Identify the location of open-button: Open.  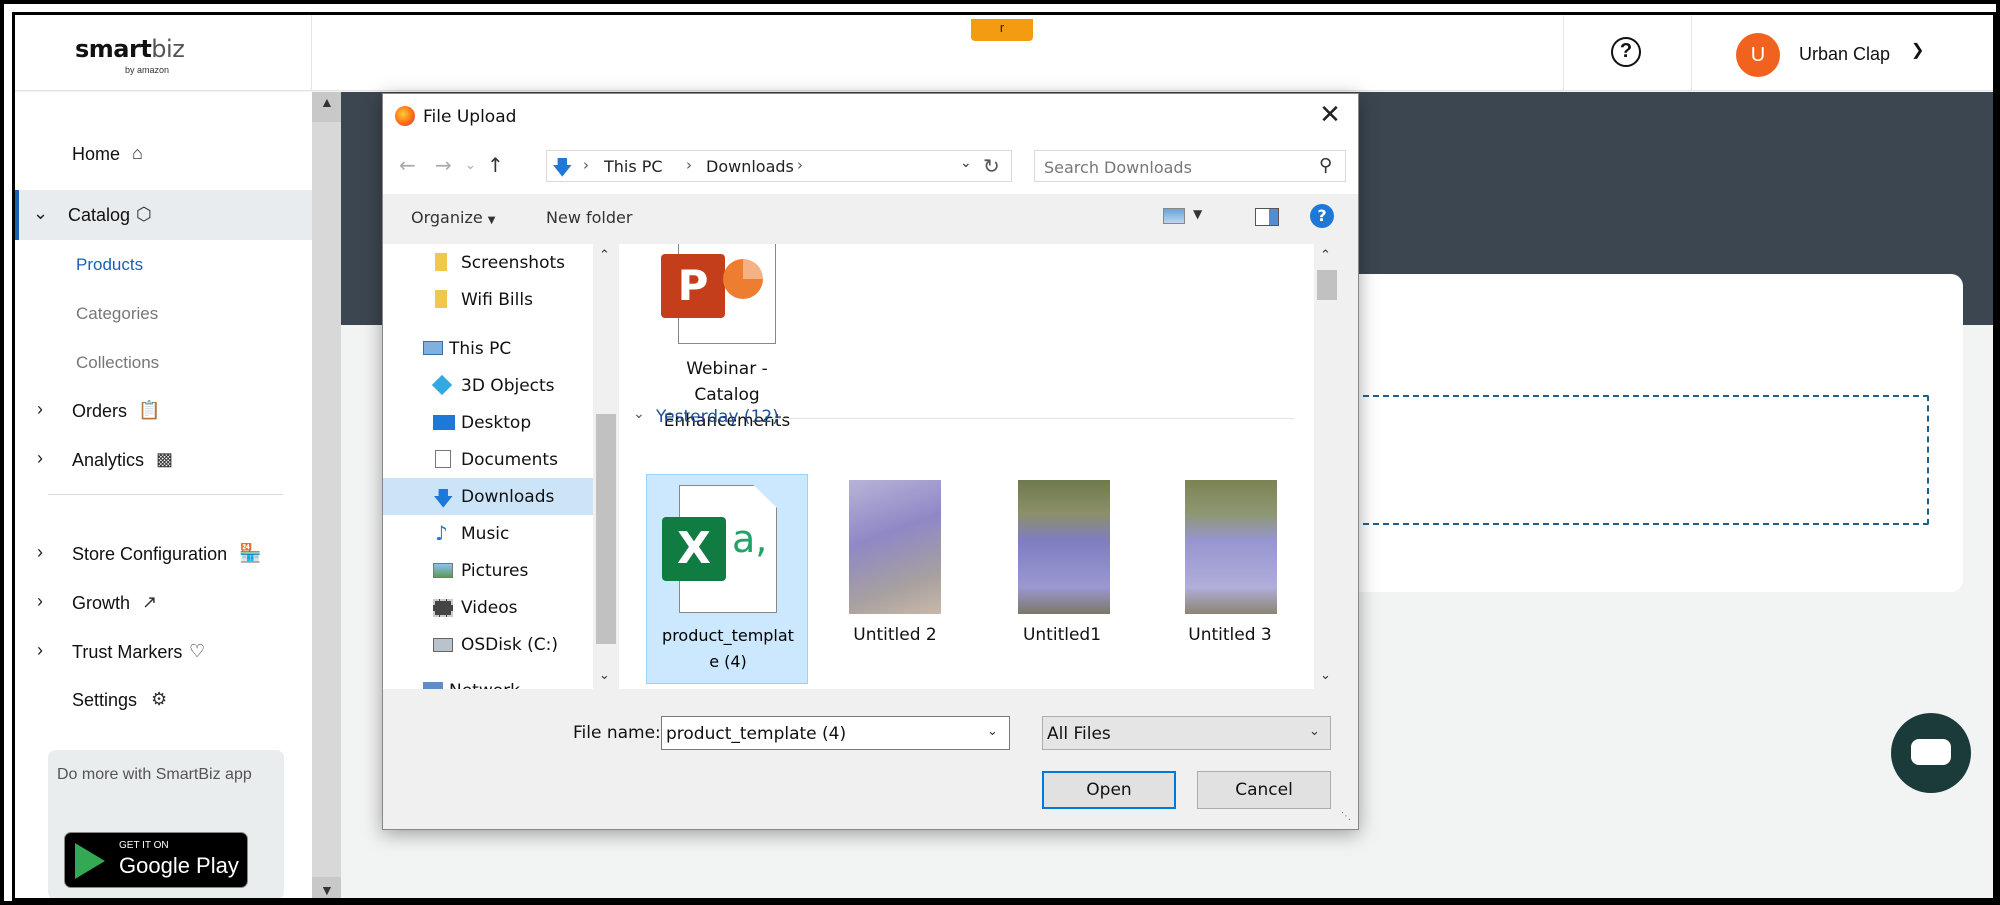
(1109, 790).